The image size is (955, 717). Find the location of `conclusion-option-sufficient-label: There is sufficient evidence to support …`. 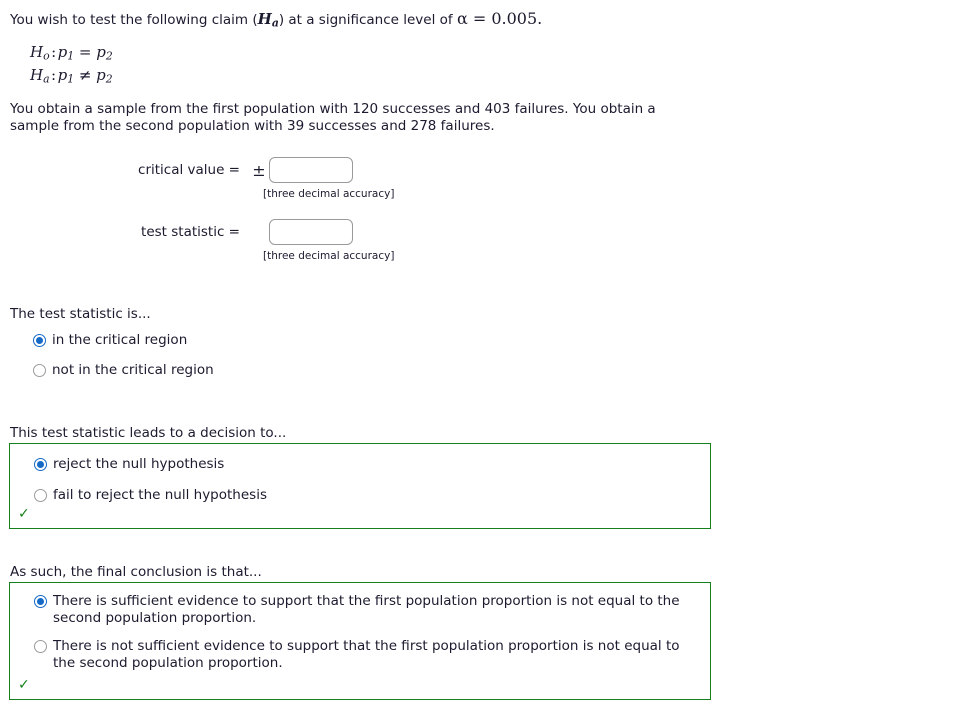

conclusion-option-sufficient-label: There is sufficient evidence to support … is located at coordinates (366, 609).